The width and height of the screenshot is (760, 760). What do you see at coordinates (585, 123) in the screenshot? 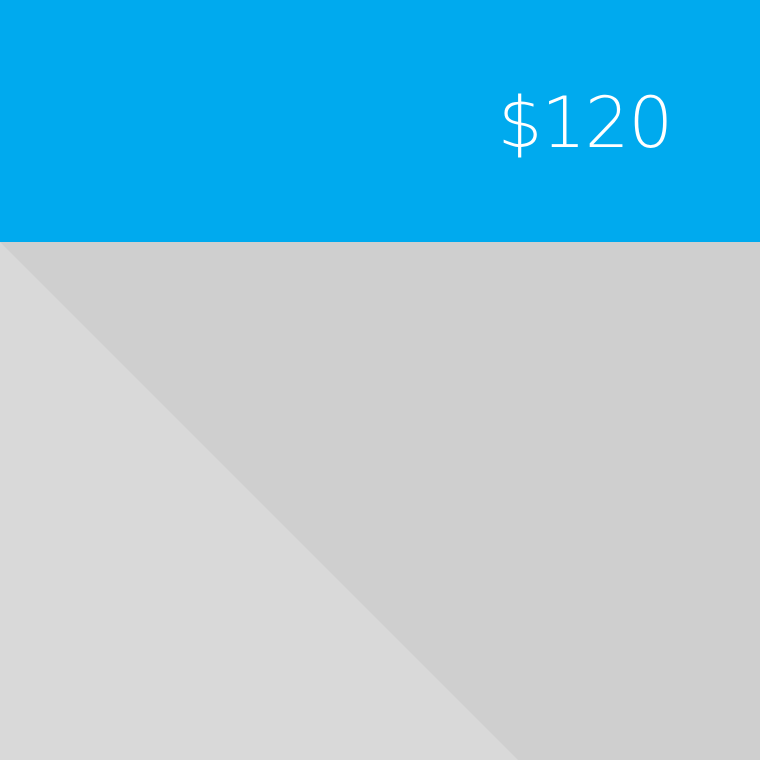
I see `price-label: $120` at bounding box center [585, 123].